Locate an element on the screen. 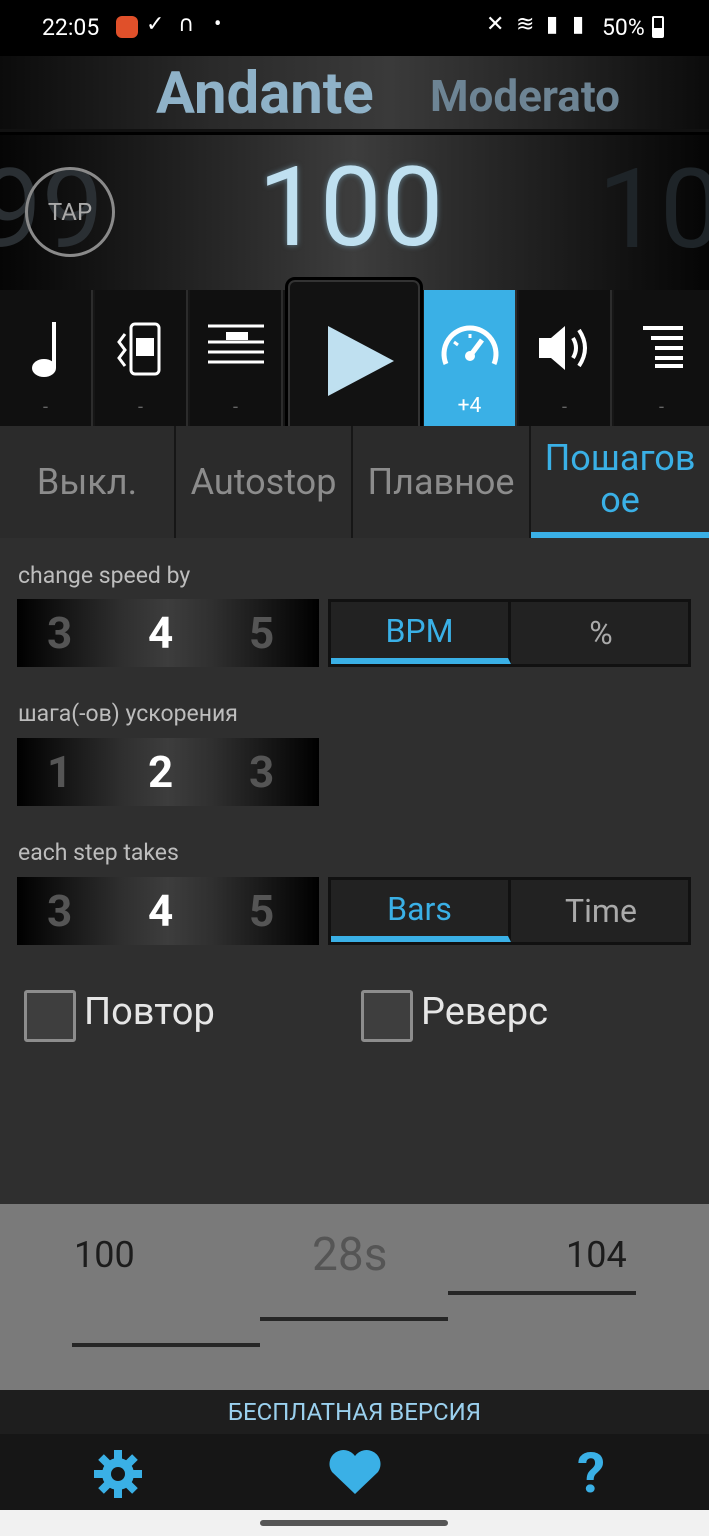  wheel-current-value: 2 is located at coordinates (161, 772).